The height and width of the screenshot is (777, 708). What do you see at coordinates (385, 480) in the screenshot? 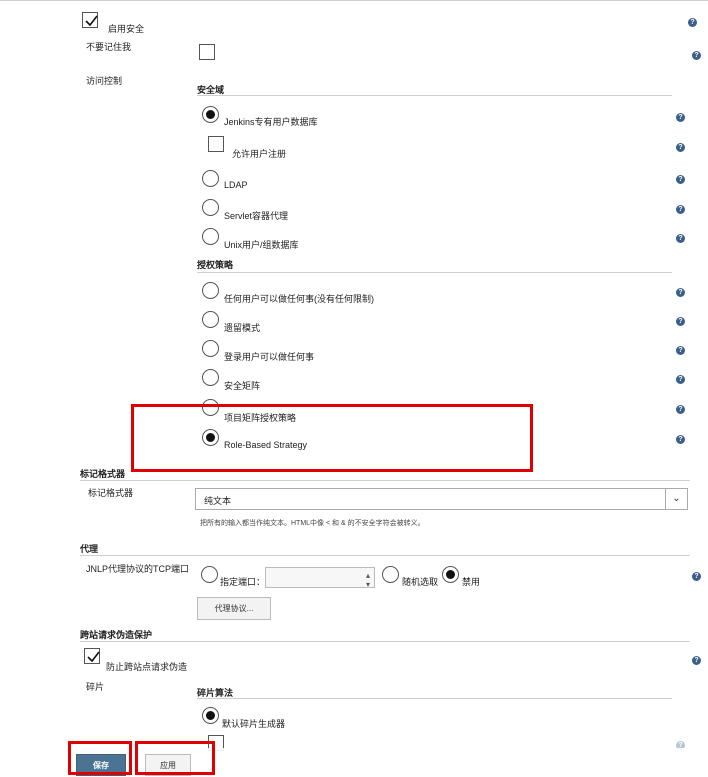
I see `markup-divider` at bounding box center [385, 480].